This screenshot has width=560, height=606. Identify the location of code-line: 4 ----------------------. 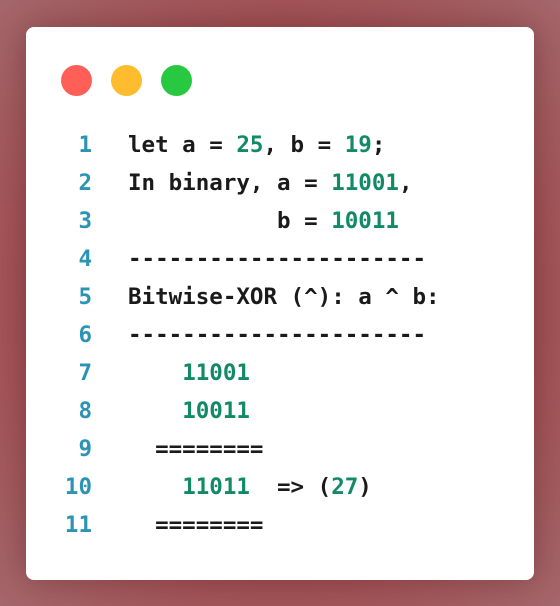
(233, 259).